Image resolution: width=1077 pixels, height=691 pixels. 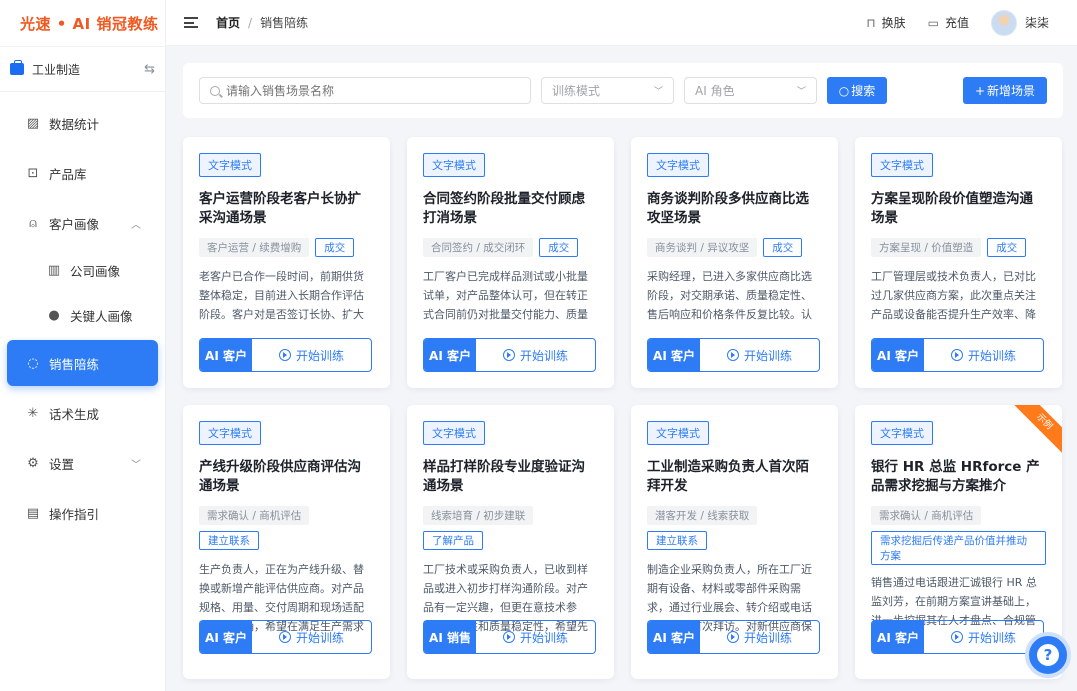 I want to click on card-tags: 需求确认 / 商机评估 建立联系, so click(x=286, y=528).